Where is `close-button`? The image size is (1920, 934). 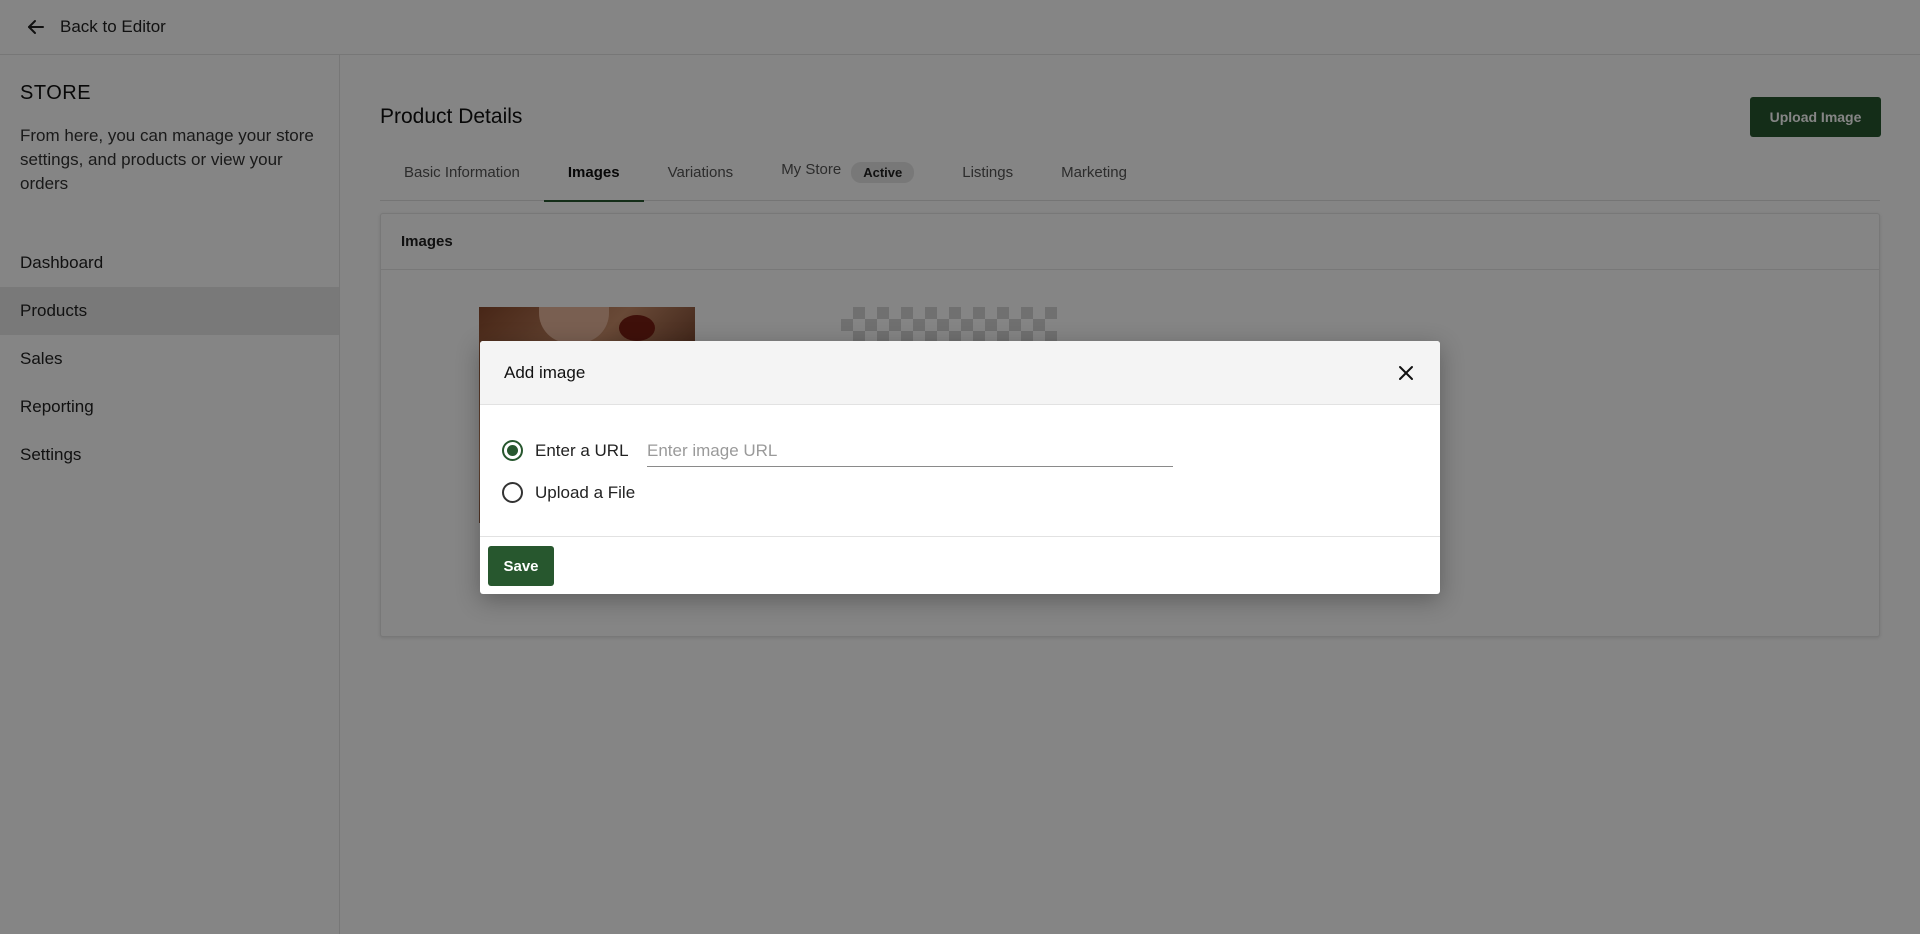
close-button is located at coordinates (1406, 373).